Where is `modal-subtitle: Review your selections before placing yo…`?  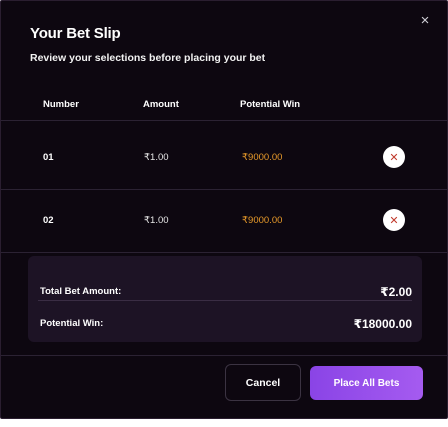
modal-subtitle: Review your selections before placing yo… is located at coordinates (148, 58).